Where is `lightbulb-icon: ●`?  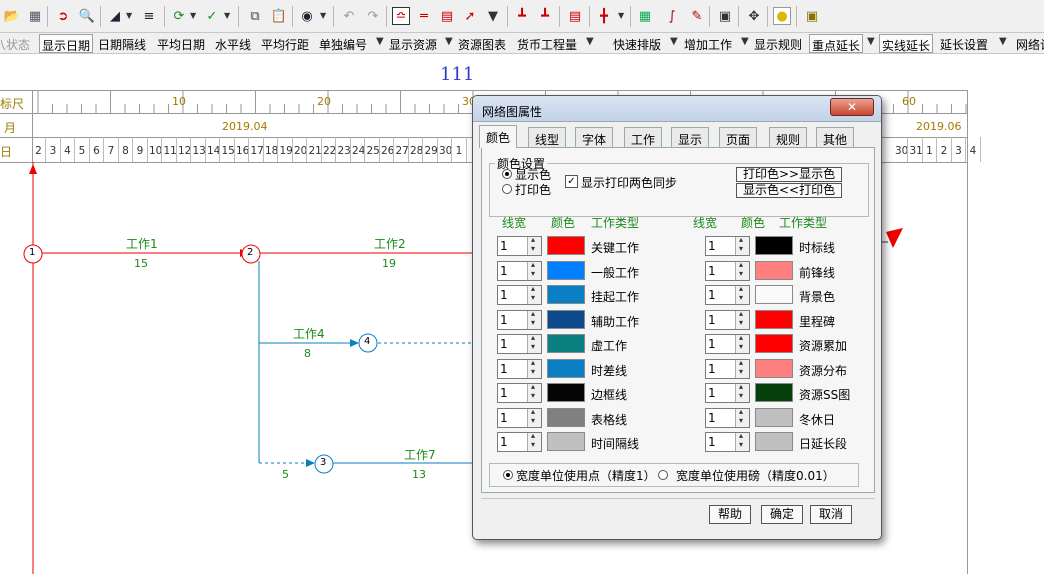 lightbulb-icon: ● is located at coordinates (782, 16).